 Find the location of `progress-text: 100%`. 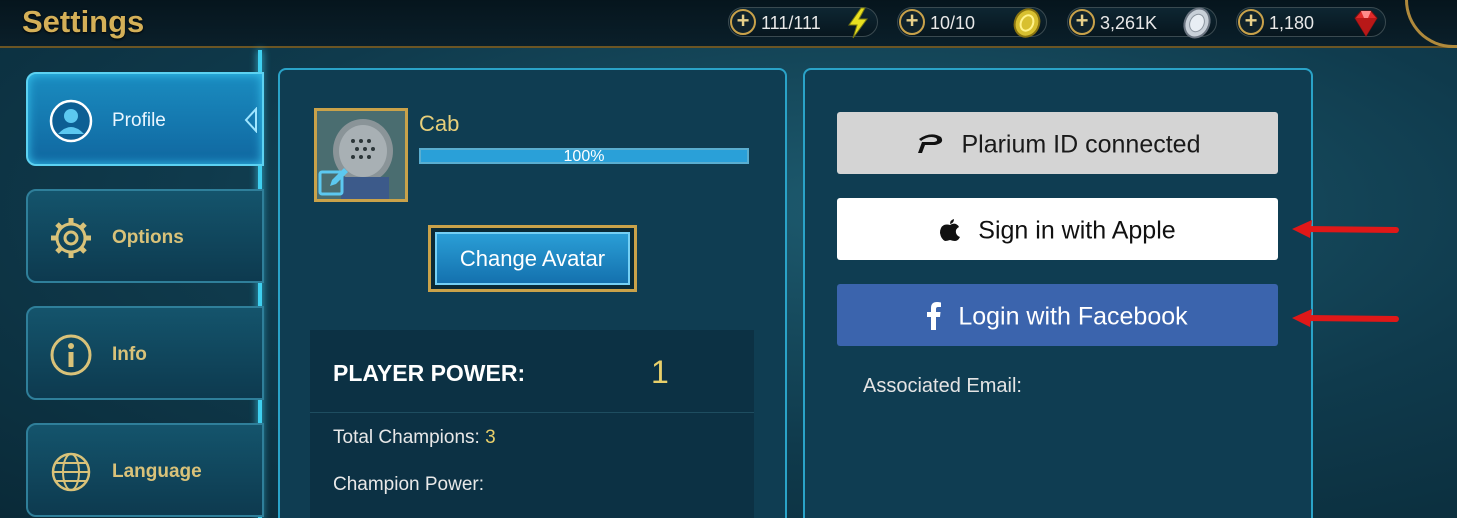

progress-text: 100% is located at coordinates (584, 156).